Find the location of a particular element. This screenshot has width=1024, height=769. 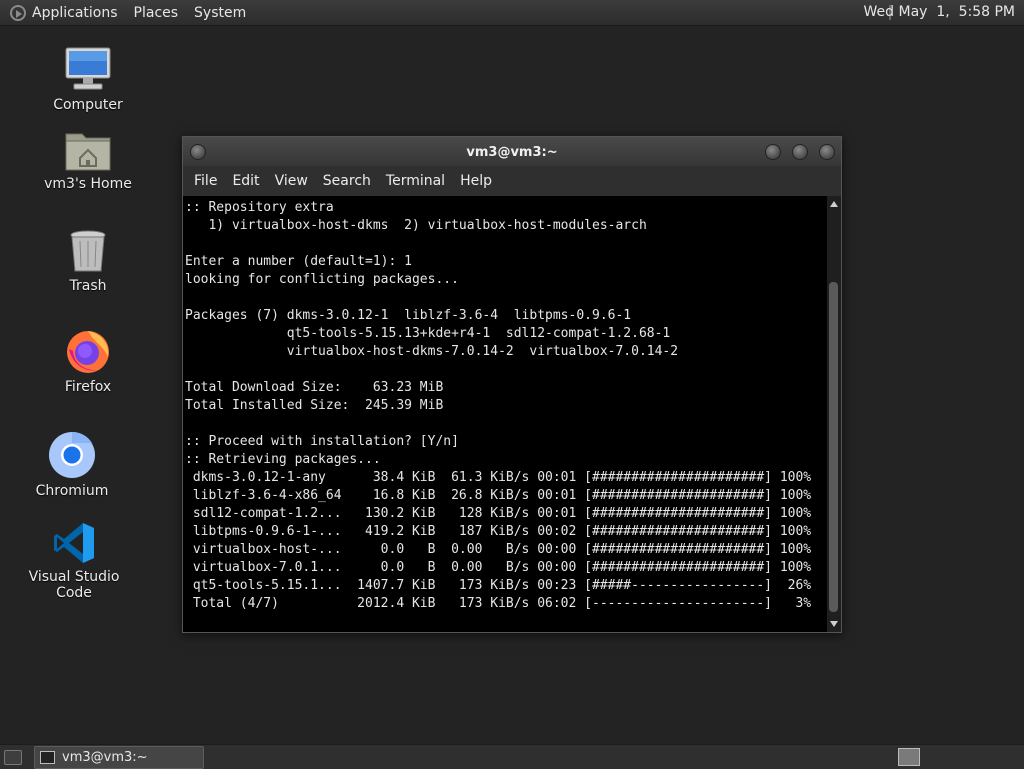

menu-terminal: Terminal is located at coordinates (416, 181).